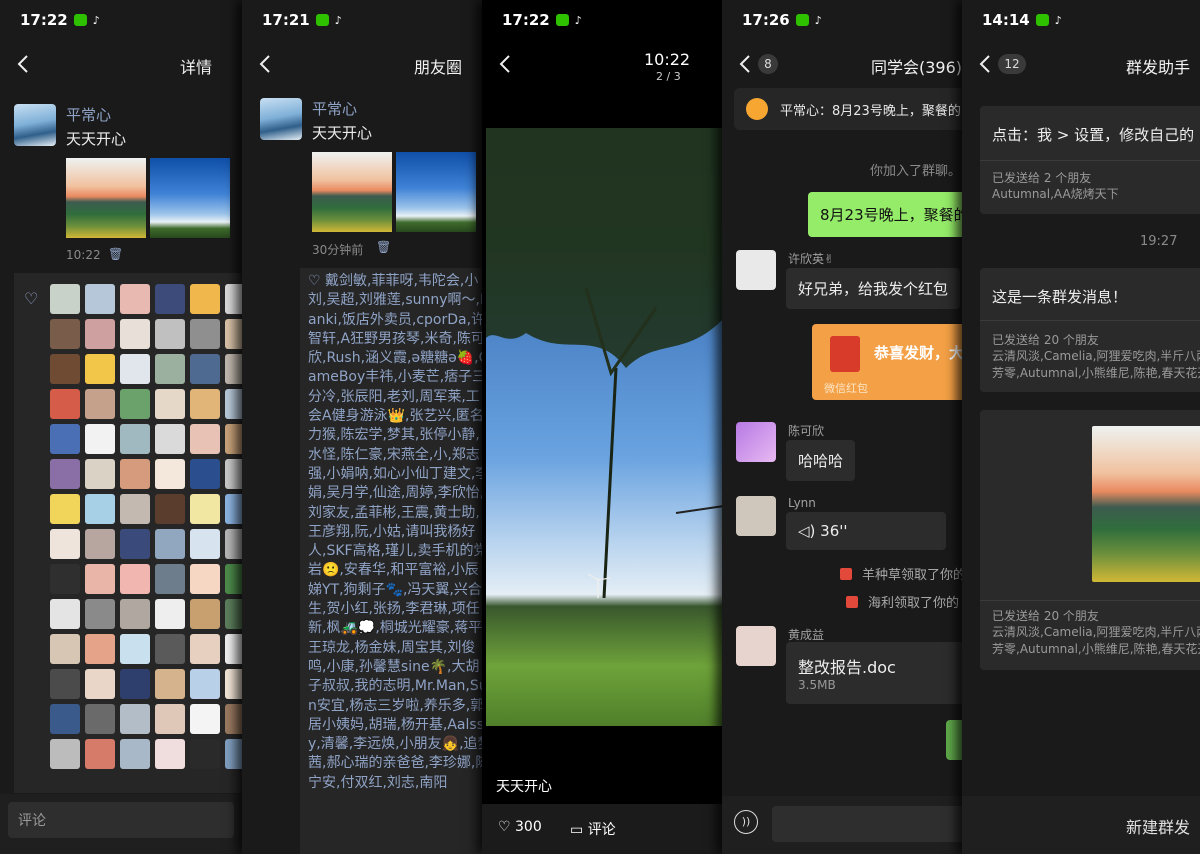  I want to click on pinned-message: 平常心：8月23号晚上，聚餐的, so click(849, 109).